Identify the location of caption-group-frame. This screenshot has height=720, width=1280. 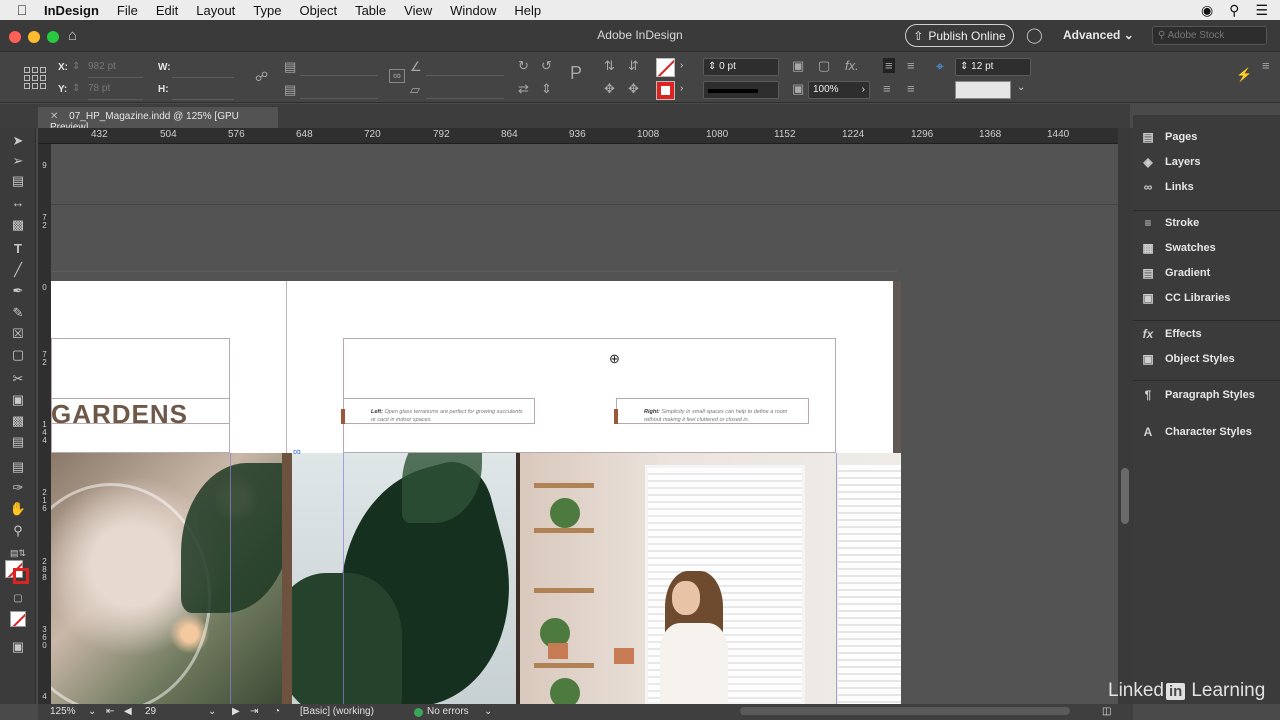
(589, 395).